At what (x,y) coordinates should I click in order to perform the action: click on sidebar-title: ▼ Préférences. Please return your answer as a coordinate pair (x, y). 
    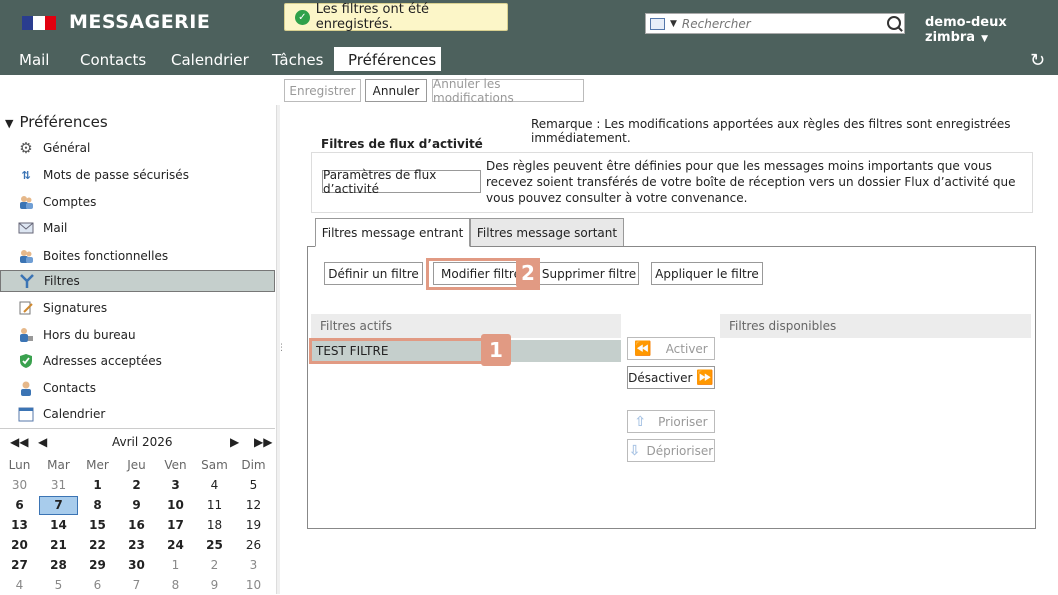
    Looking at the image, I should click on (56, 122).